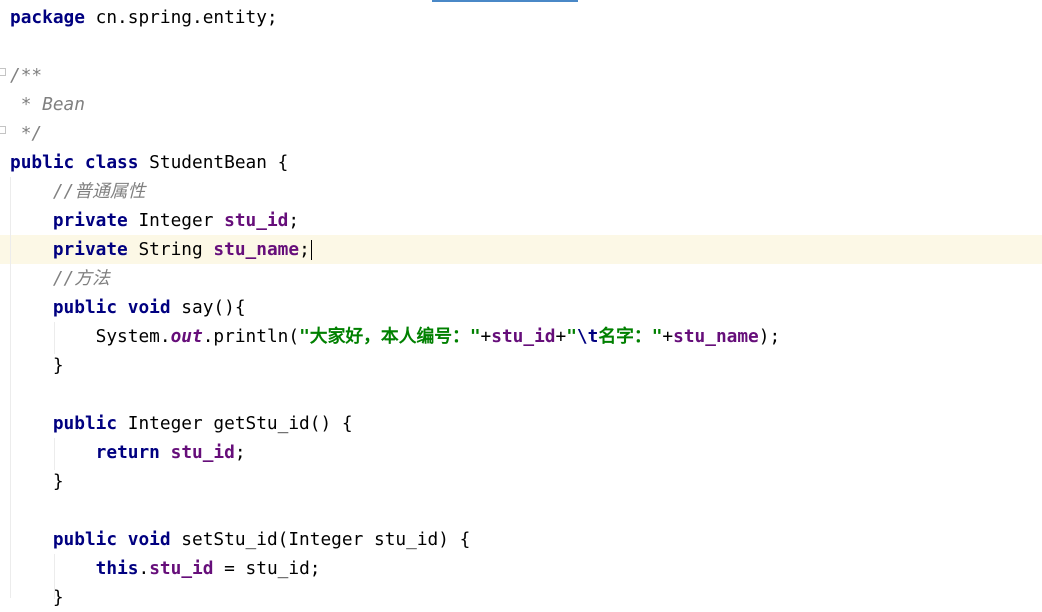 Image resolution: width=1042 pixels, height=612 pixels. I want to click on code-token: StudentBean {, so click(213, 162).